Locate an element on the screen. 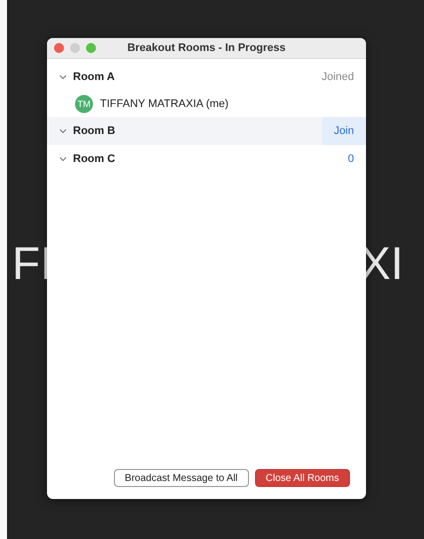  close-icon is located at coordinates (59, 48).